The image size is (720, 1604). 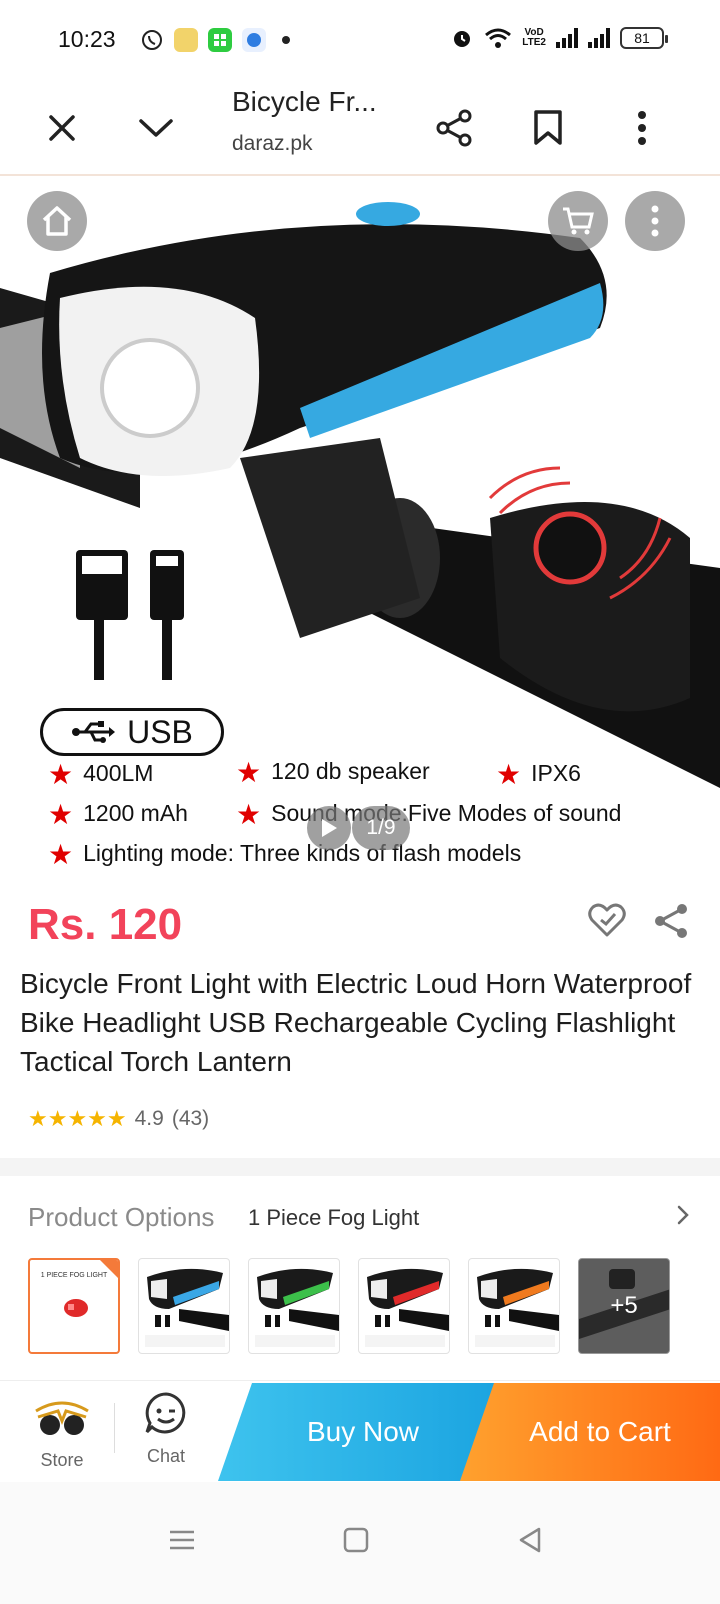 What do you see at coordinates (182, 1540) in the screenshot?
I see `menu-icon` at bounding box center [182, 1540].